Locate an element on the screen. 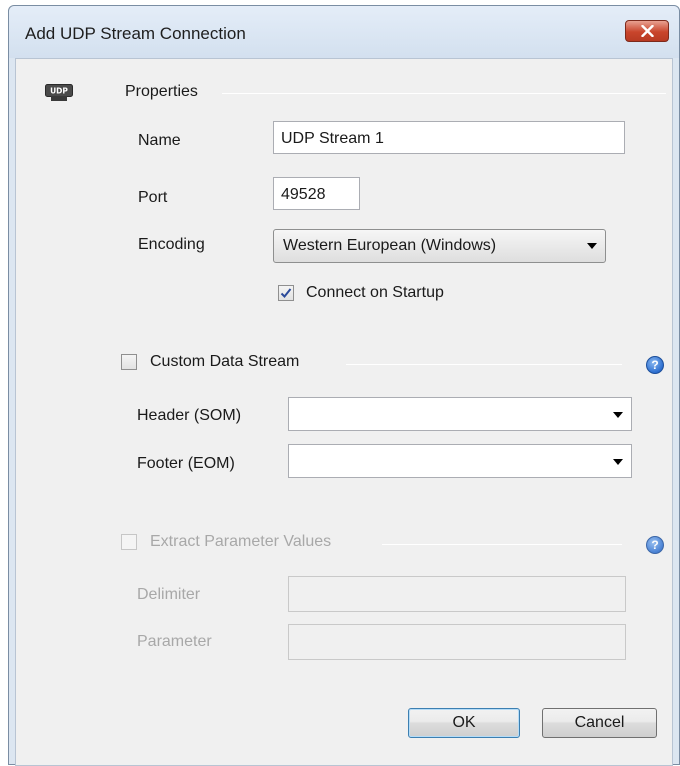 This screenshot has width=680, height=766. header-som-dropdown is located at coordinates (460, 414).